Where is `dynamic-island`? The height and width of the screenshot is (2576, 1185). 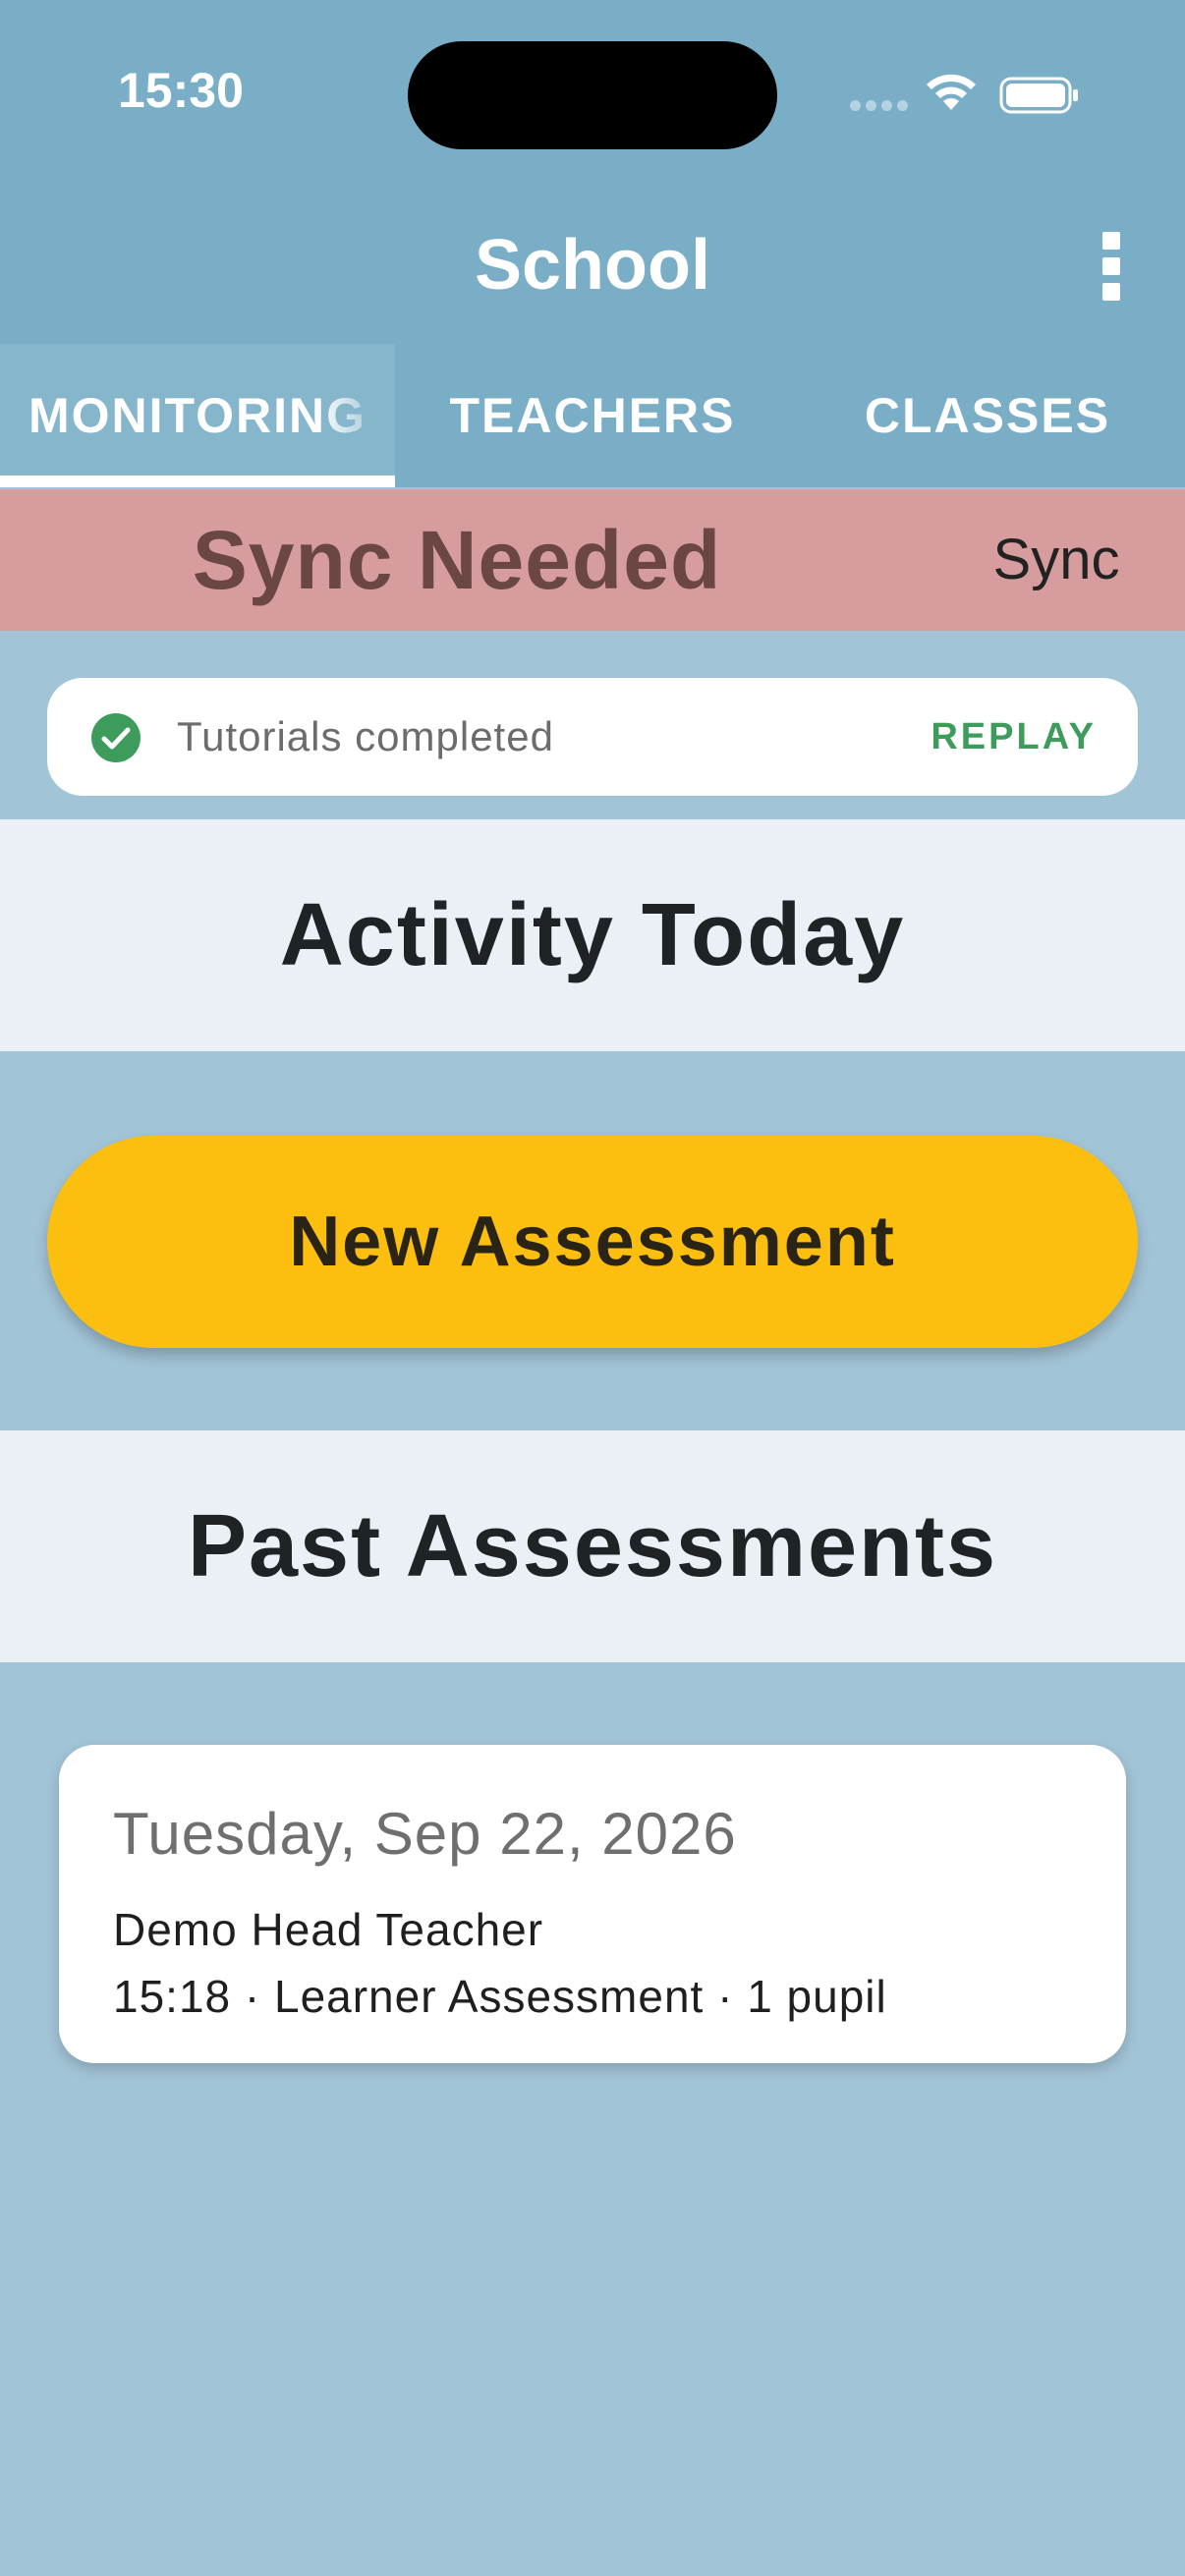 dynamic-island is located at coordinates (592, 95).